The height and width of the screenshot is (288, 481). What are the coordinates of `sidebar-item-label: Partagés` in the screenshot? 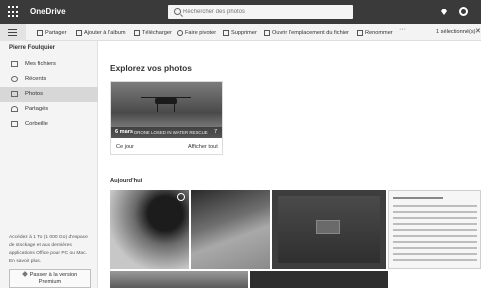 It's located at (37, 109).